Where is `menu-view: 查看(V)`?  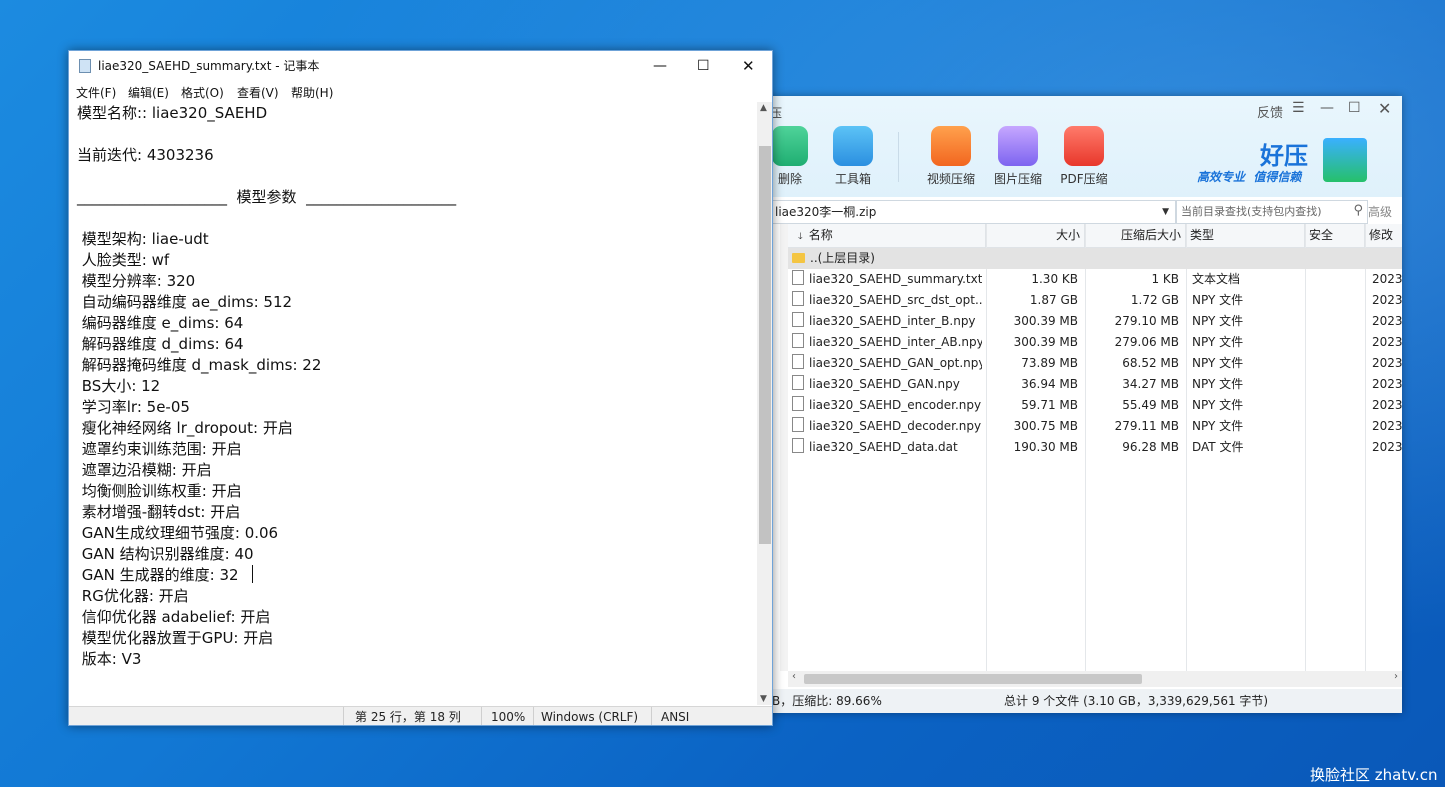
menu-view: 查看(V) is located at coordinates (258, 92).